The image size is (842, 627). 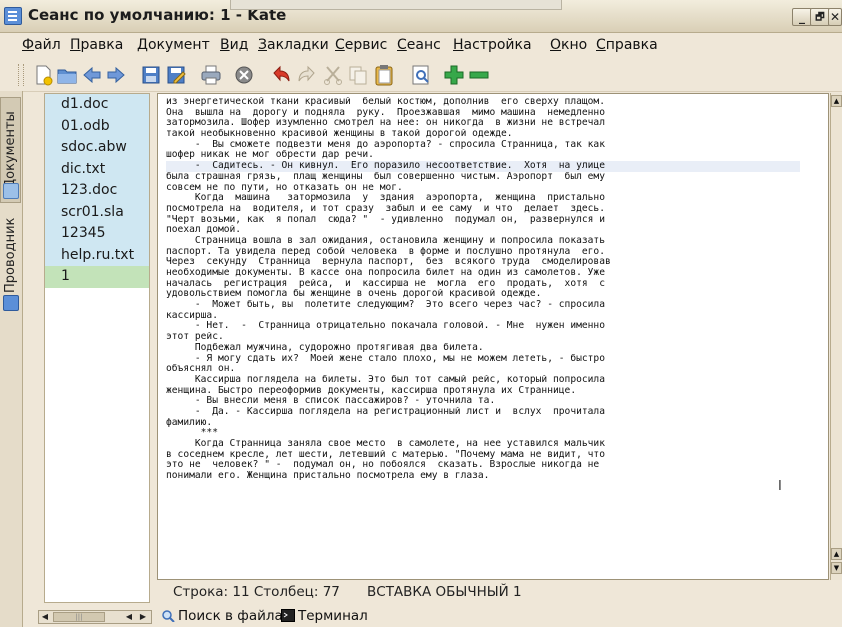 What do you see at coordinates (396, 5) in the screenshot?
I see `title-strip` at bounding box center [396, 5].